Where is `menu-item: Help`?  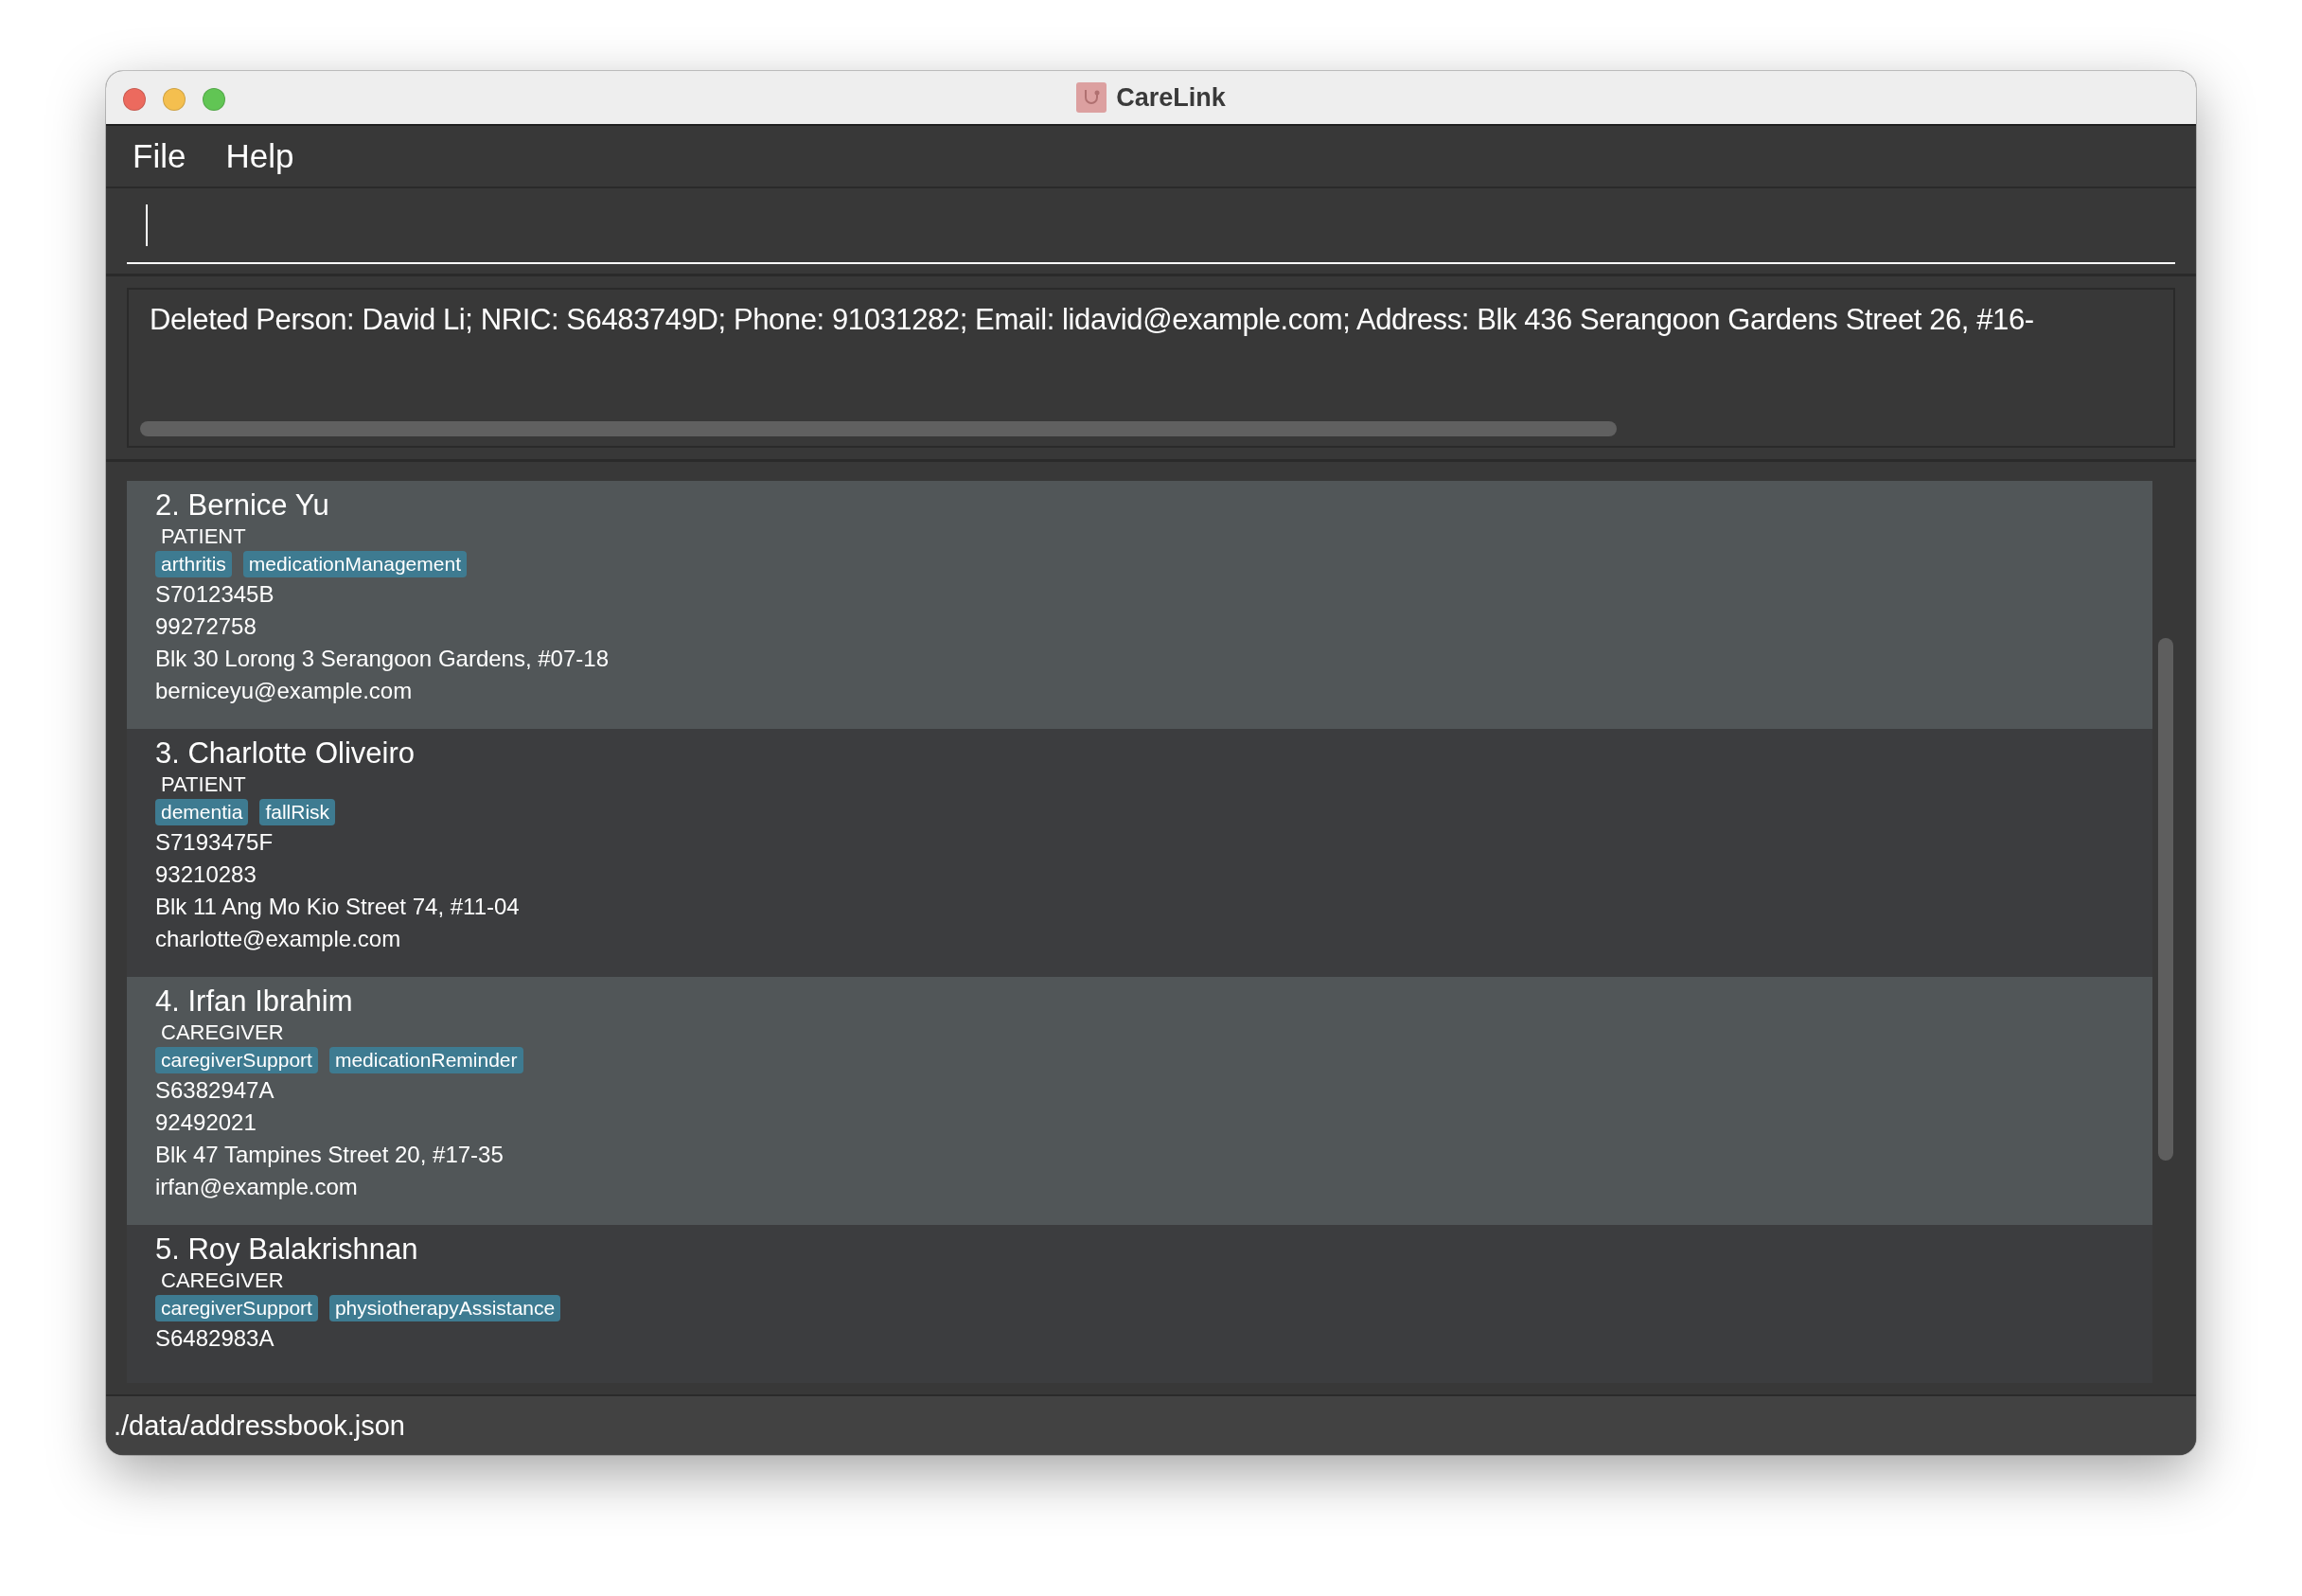
menu-item: Help is located at coordinates (260, 156).